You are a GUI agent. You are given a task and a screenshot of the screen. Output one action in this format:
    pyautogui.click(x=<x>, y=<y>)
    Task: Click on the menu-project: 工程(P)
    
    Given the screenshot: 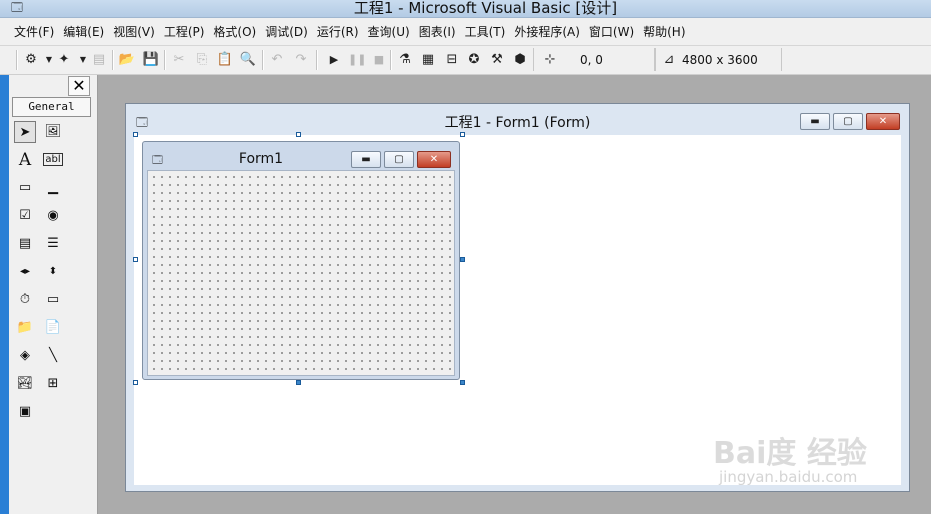 What is the action you would take?
    pyautogui.click(x=184, y=31)
    